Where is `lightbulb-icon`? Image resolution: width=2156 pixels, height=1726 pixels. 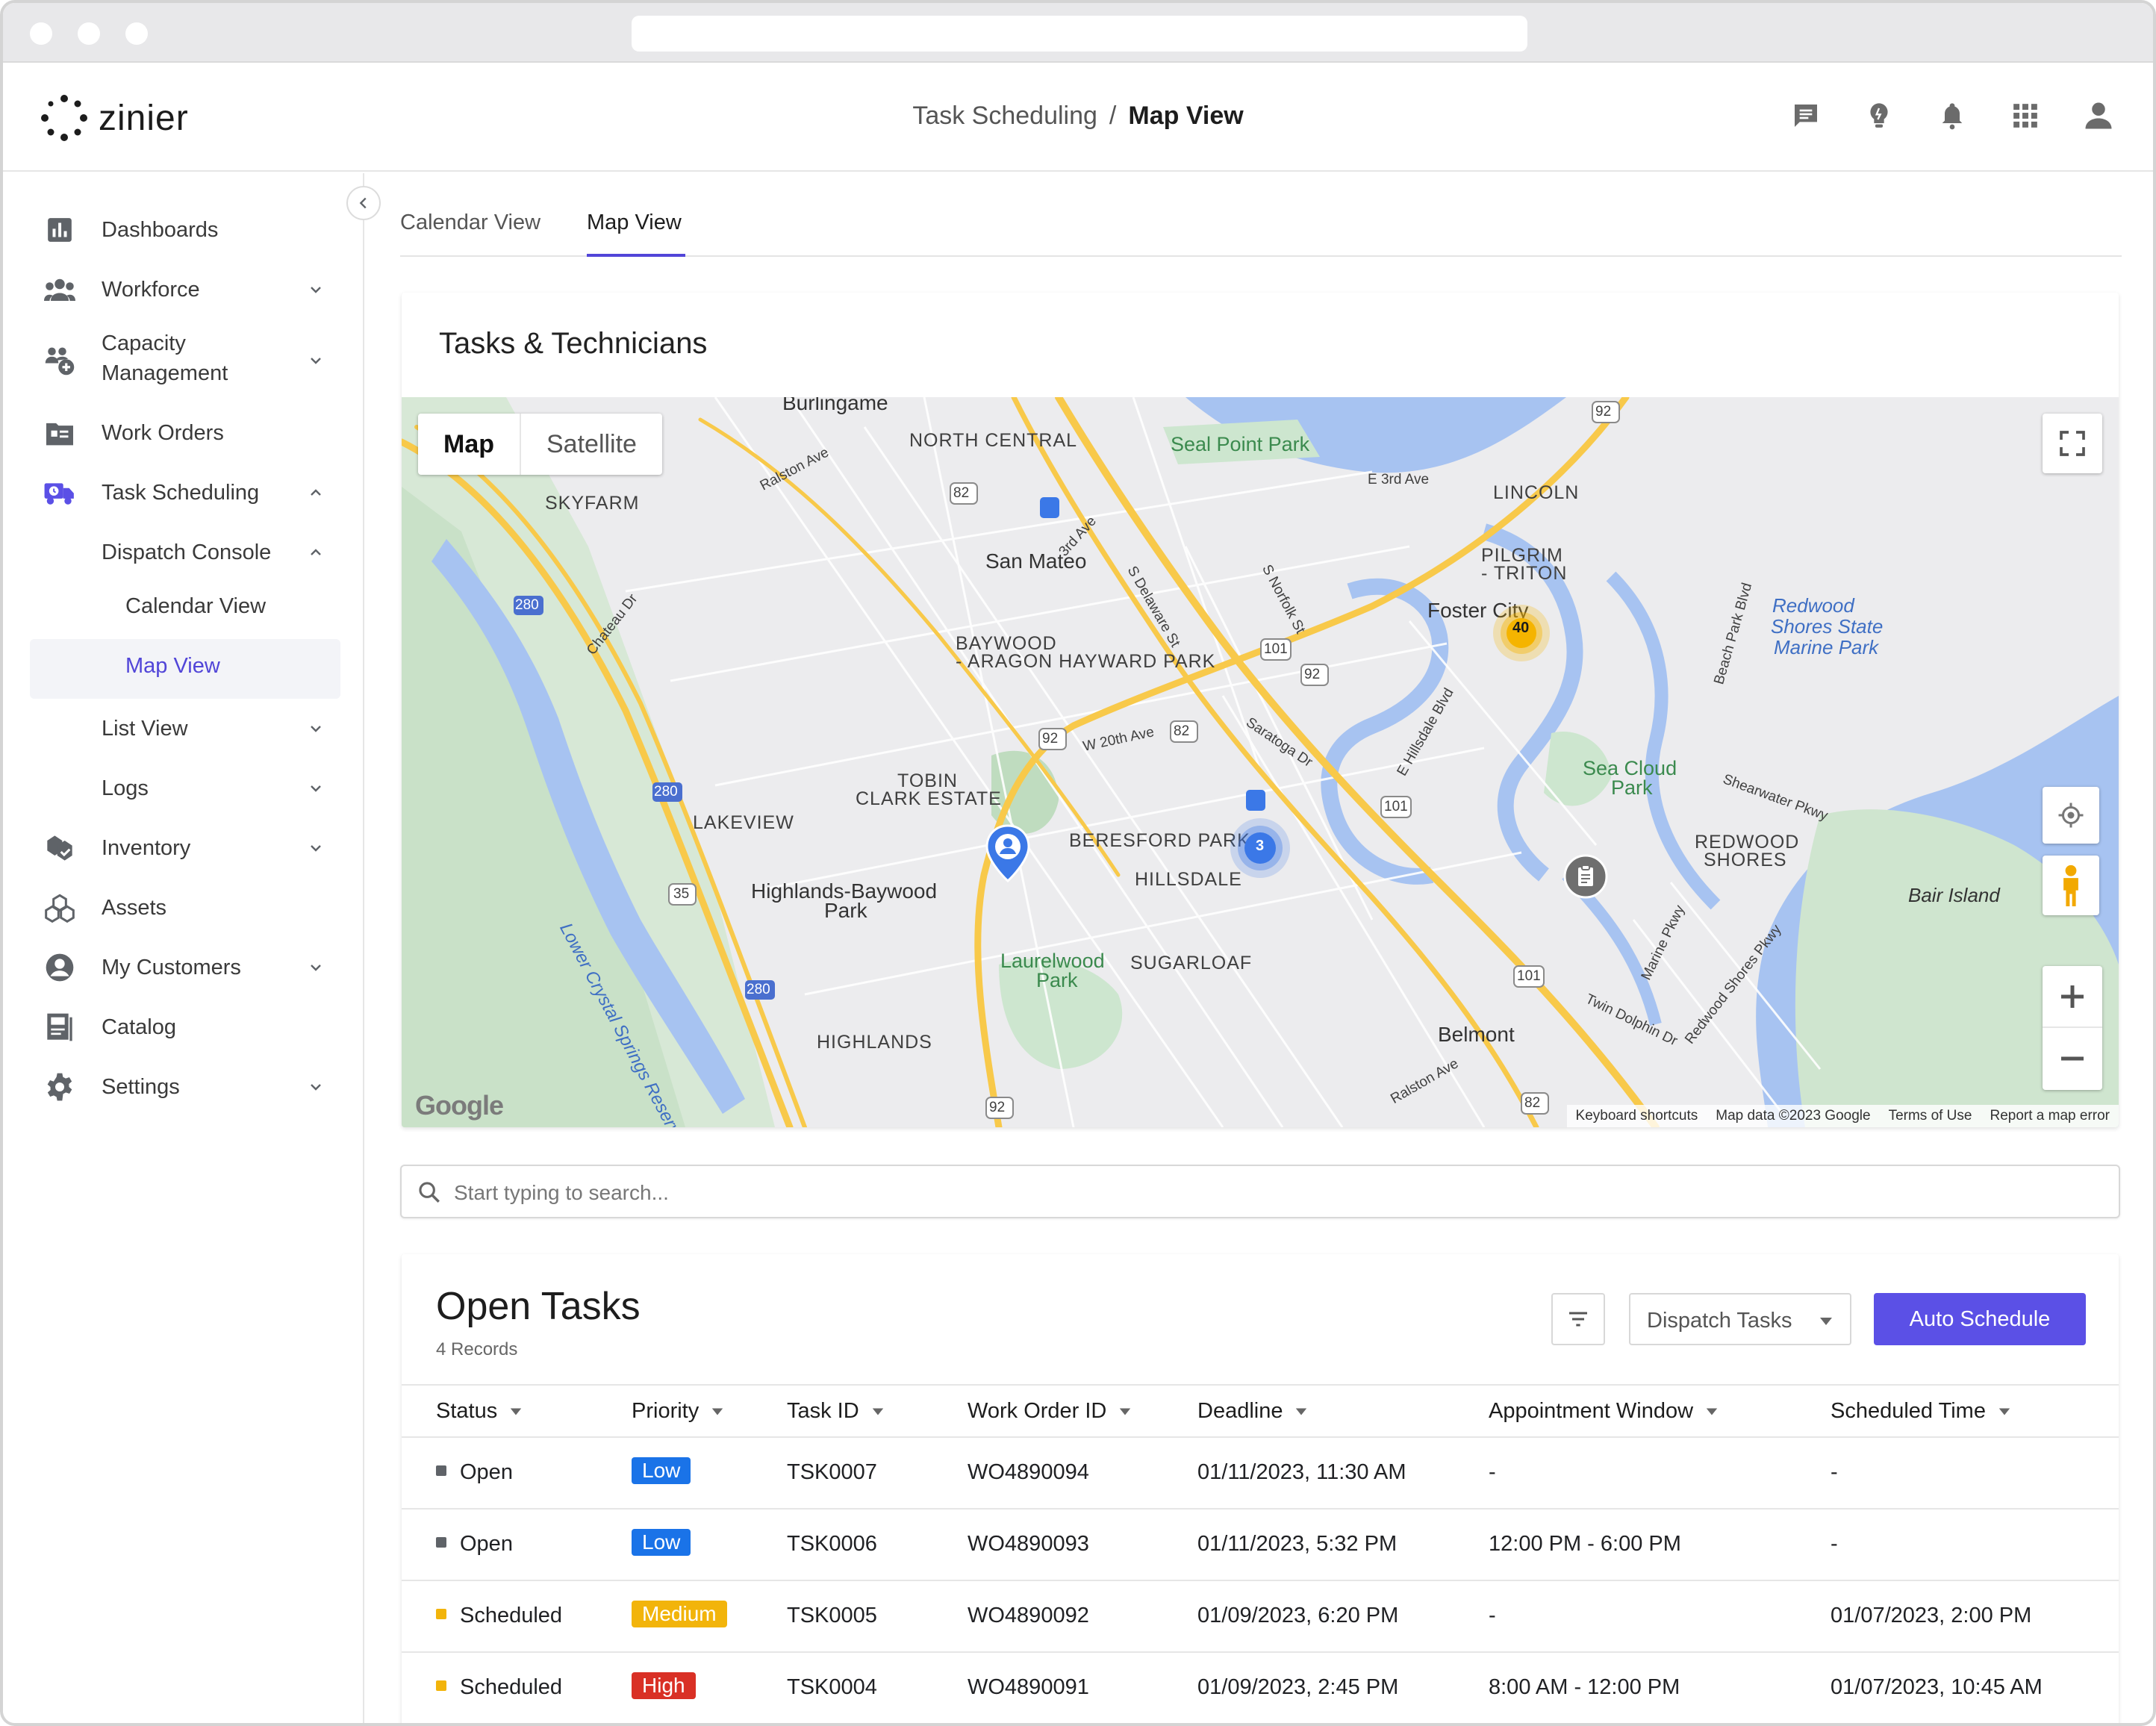
lightbulb-icon is located at coordinates (1879, 116).